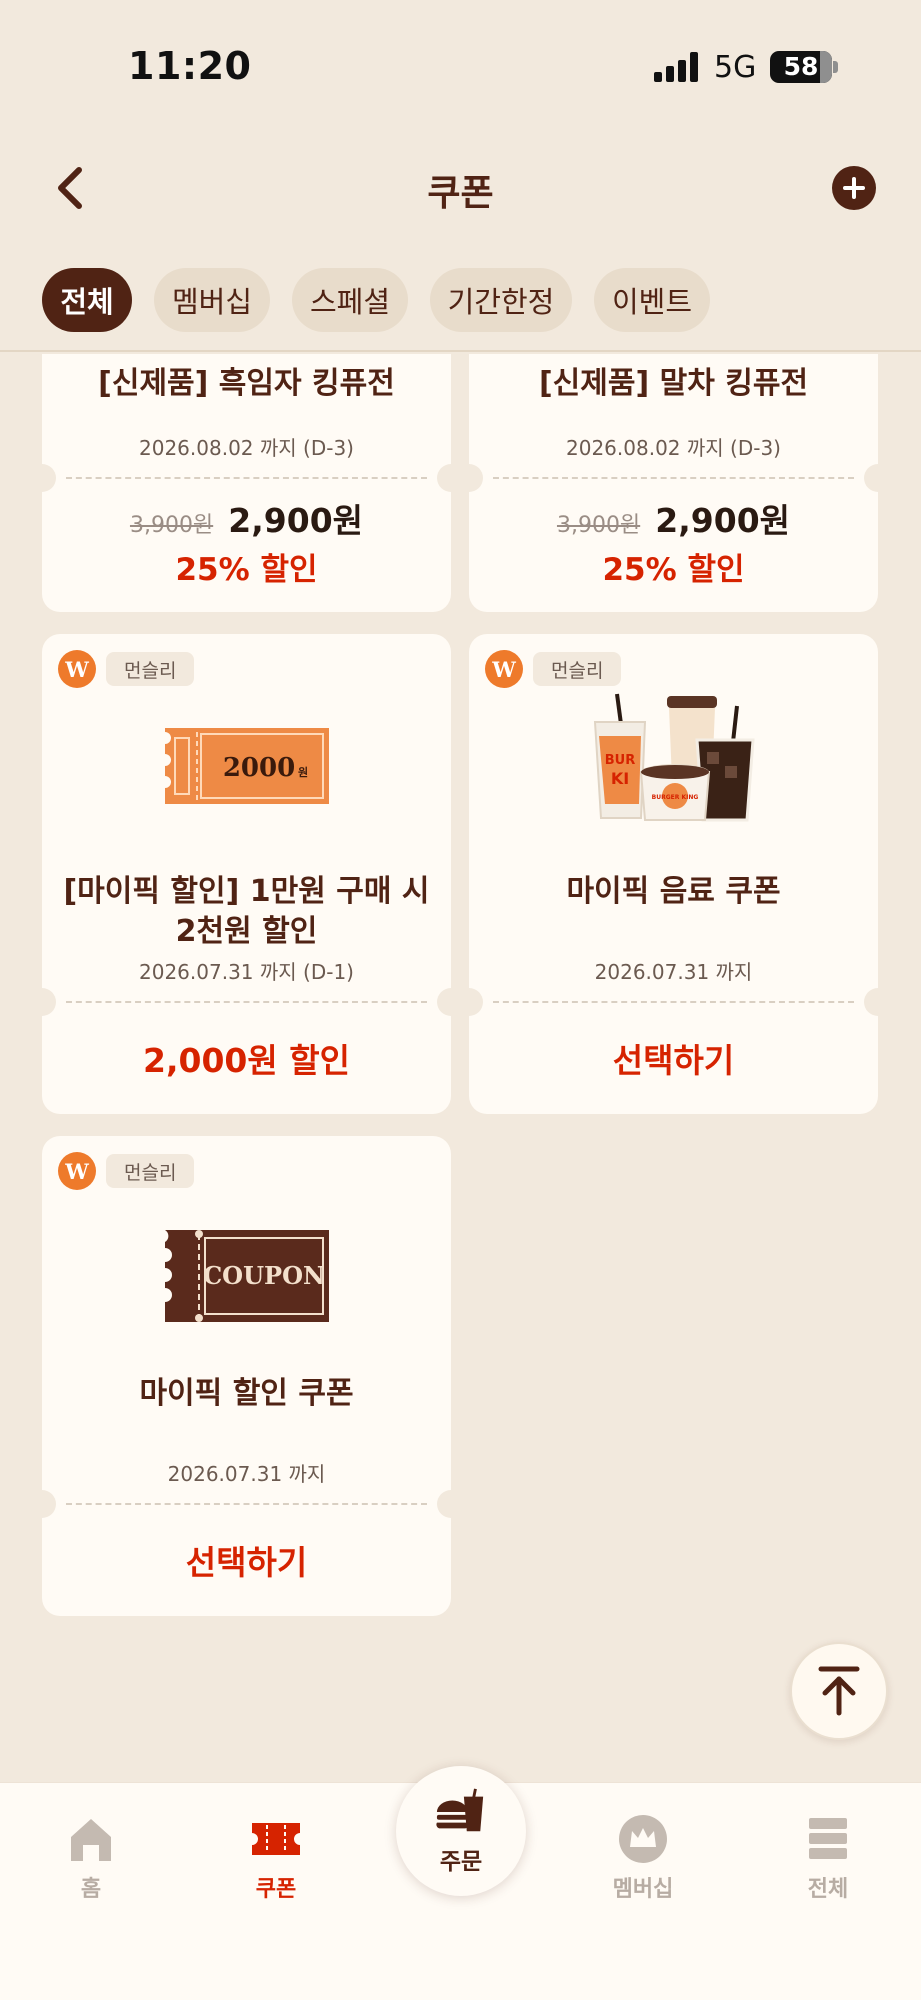 The height and width of the screenshot is (2000, 921). Describe the element at coordinates (735, 67) in the screenshot. I see `network-label: 5G` at that location.